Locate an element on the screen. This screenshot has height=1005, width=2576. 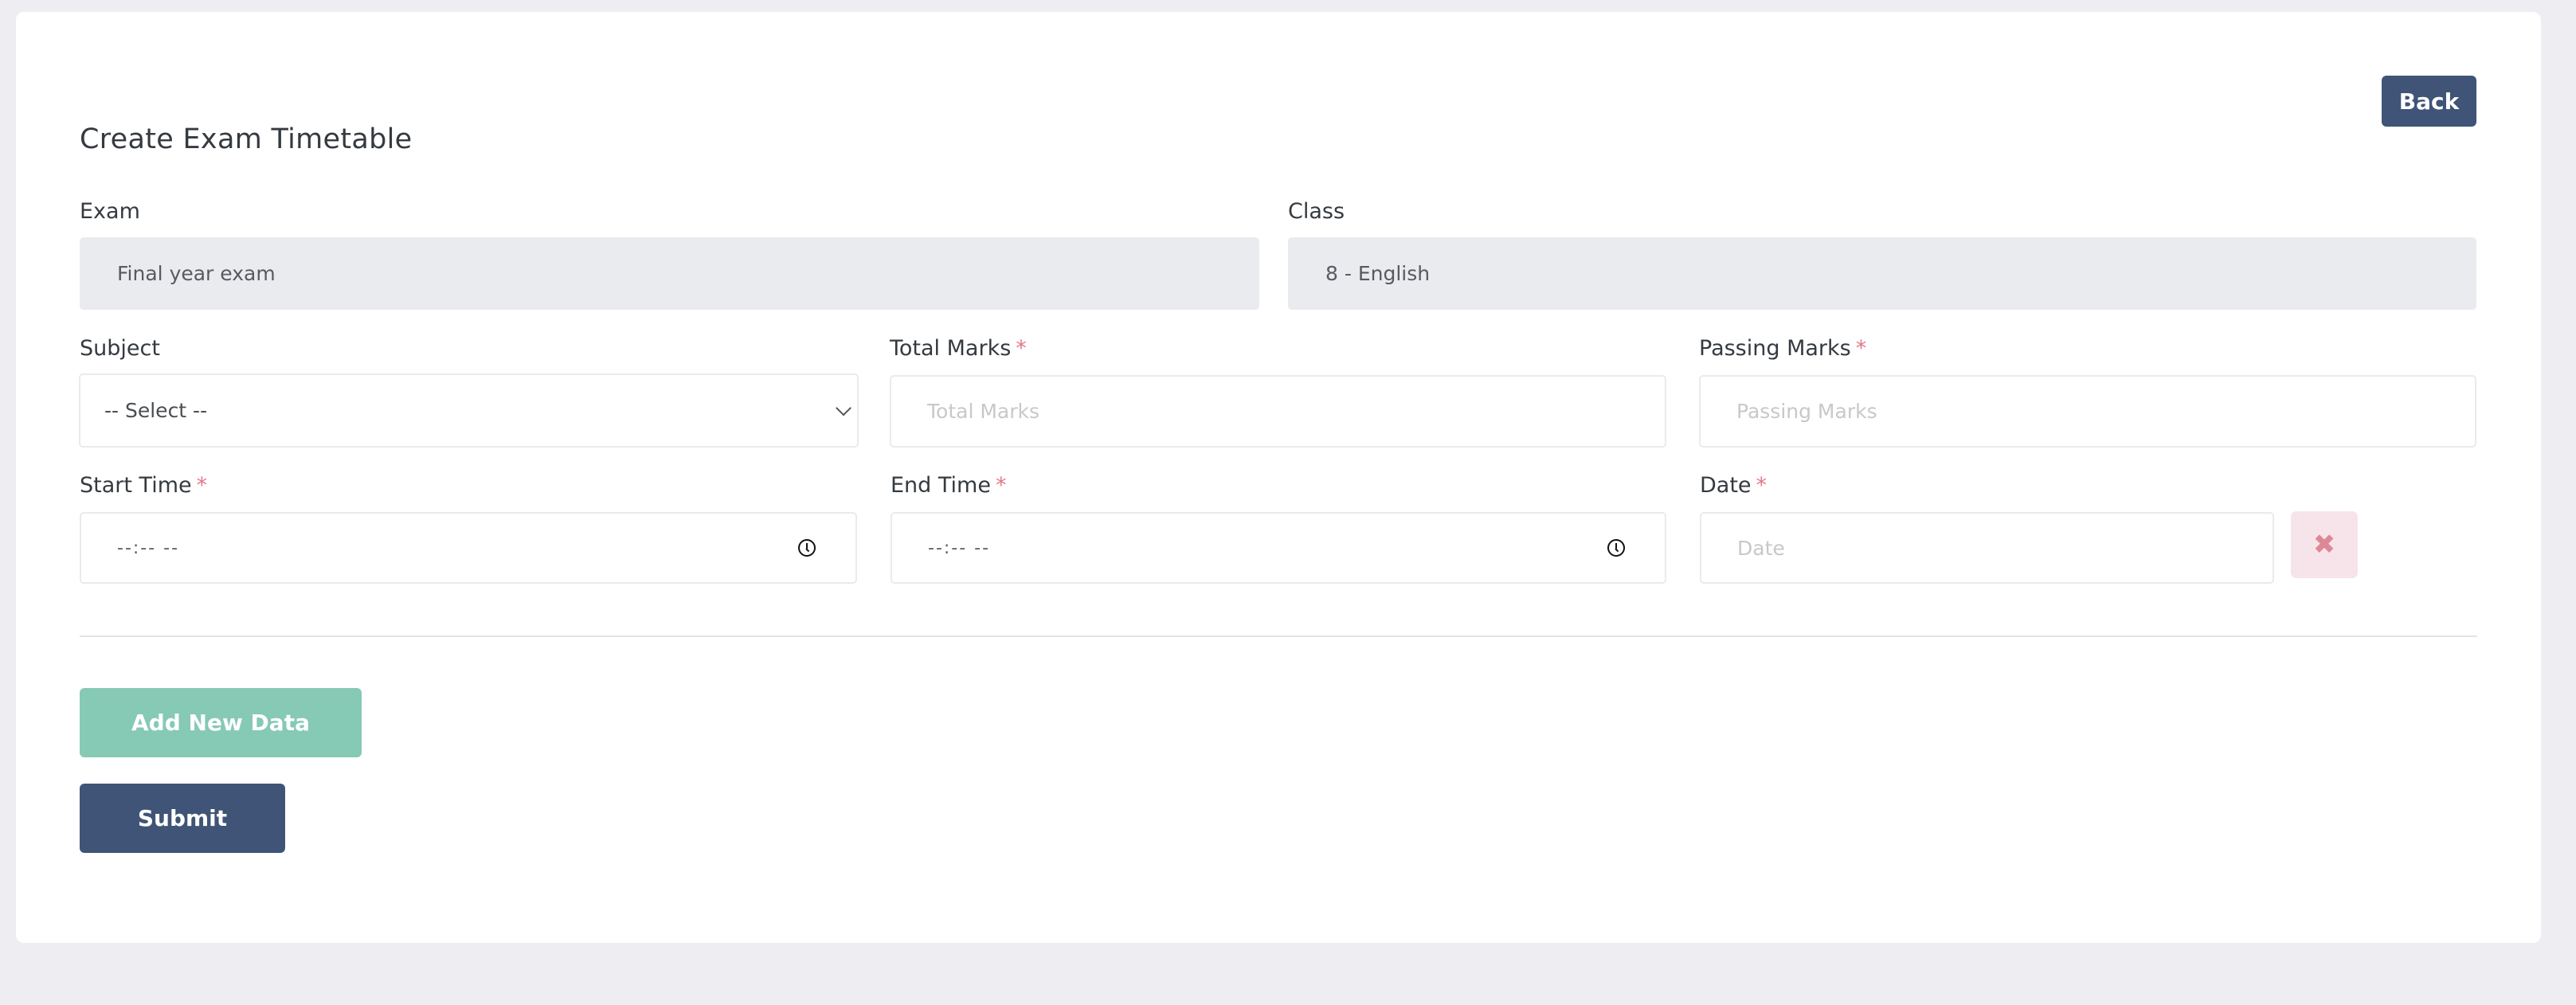
subject-label: Subject is located at coordinates (120, 348).